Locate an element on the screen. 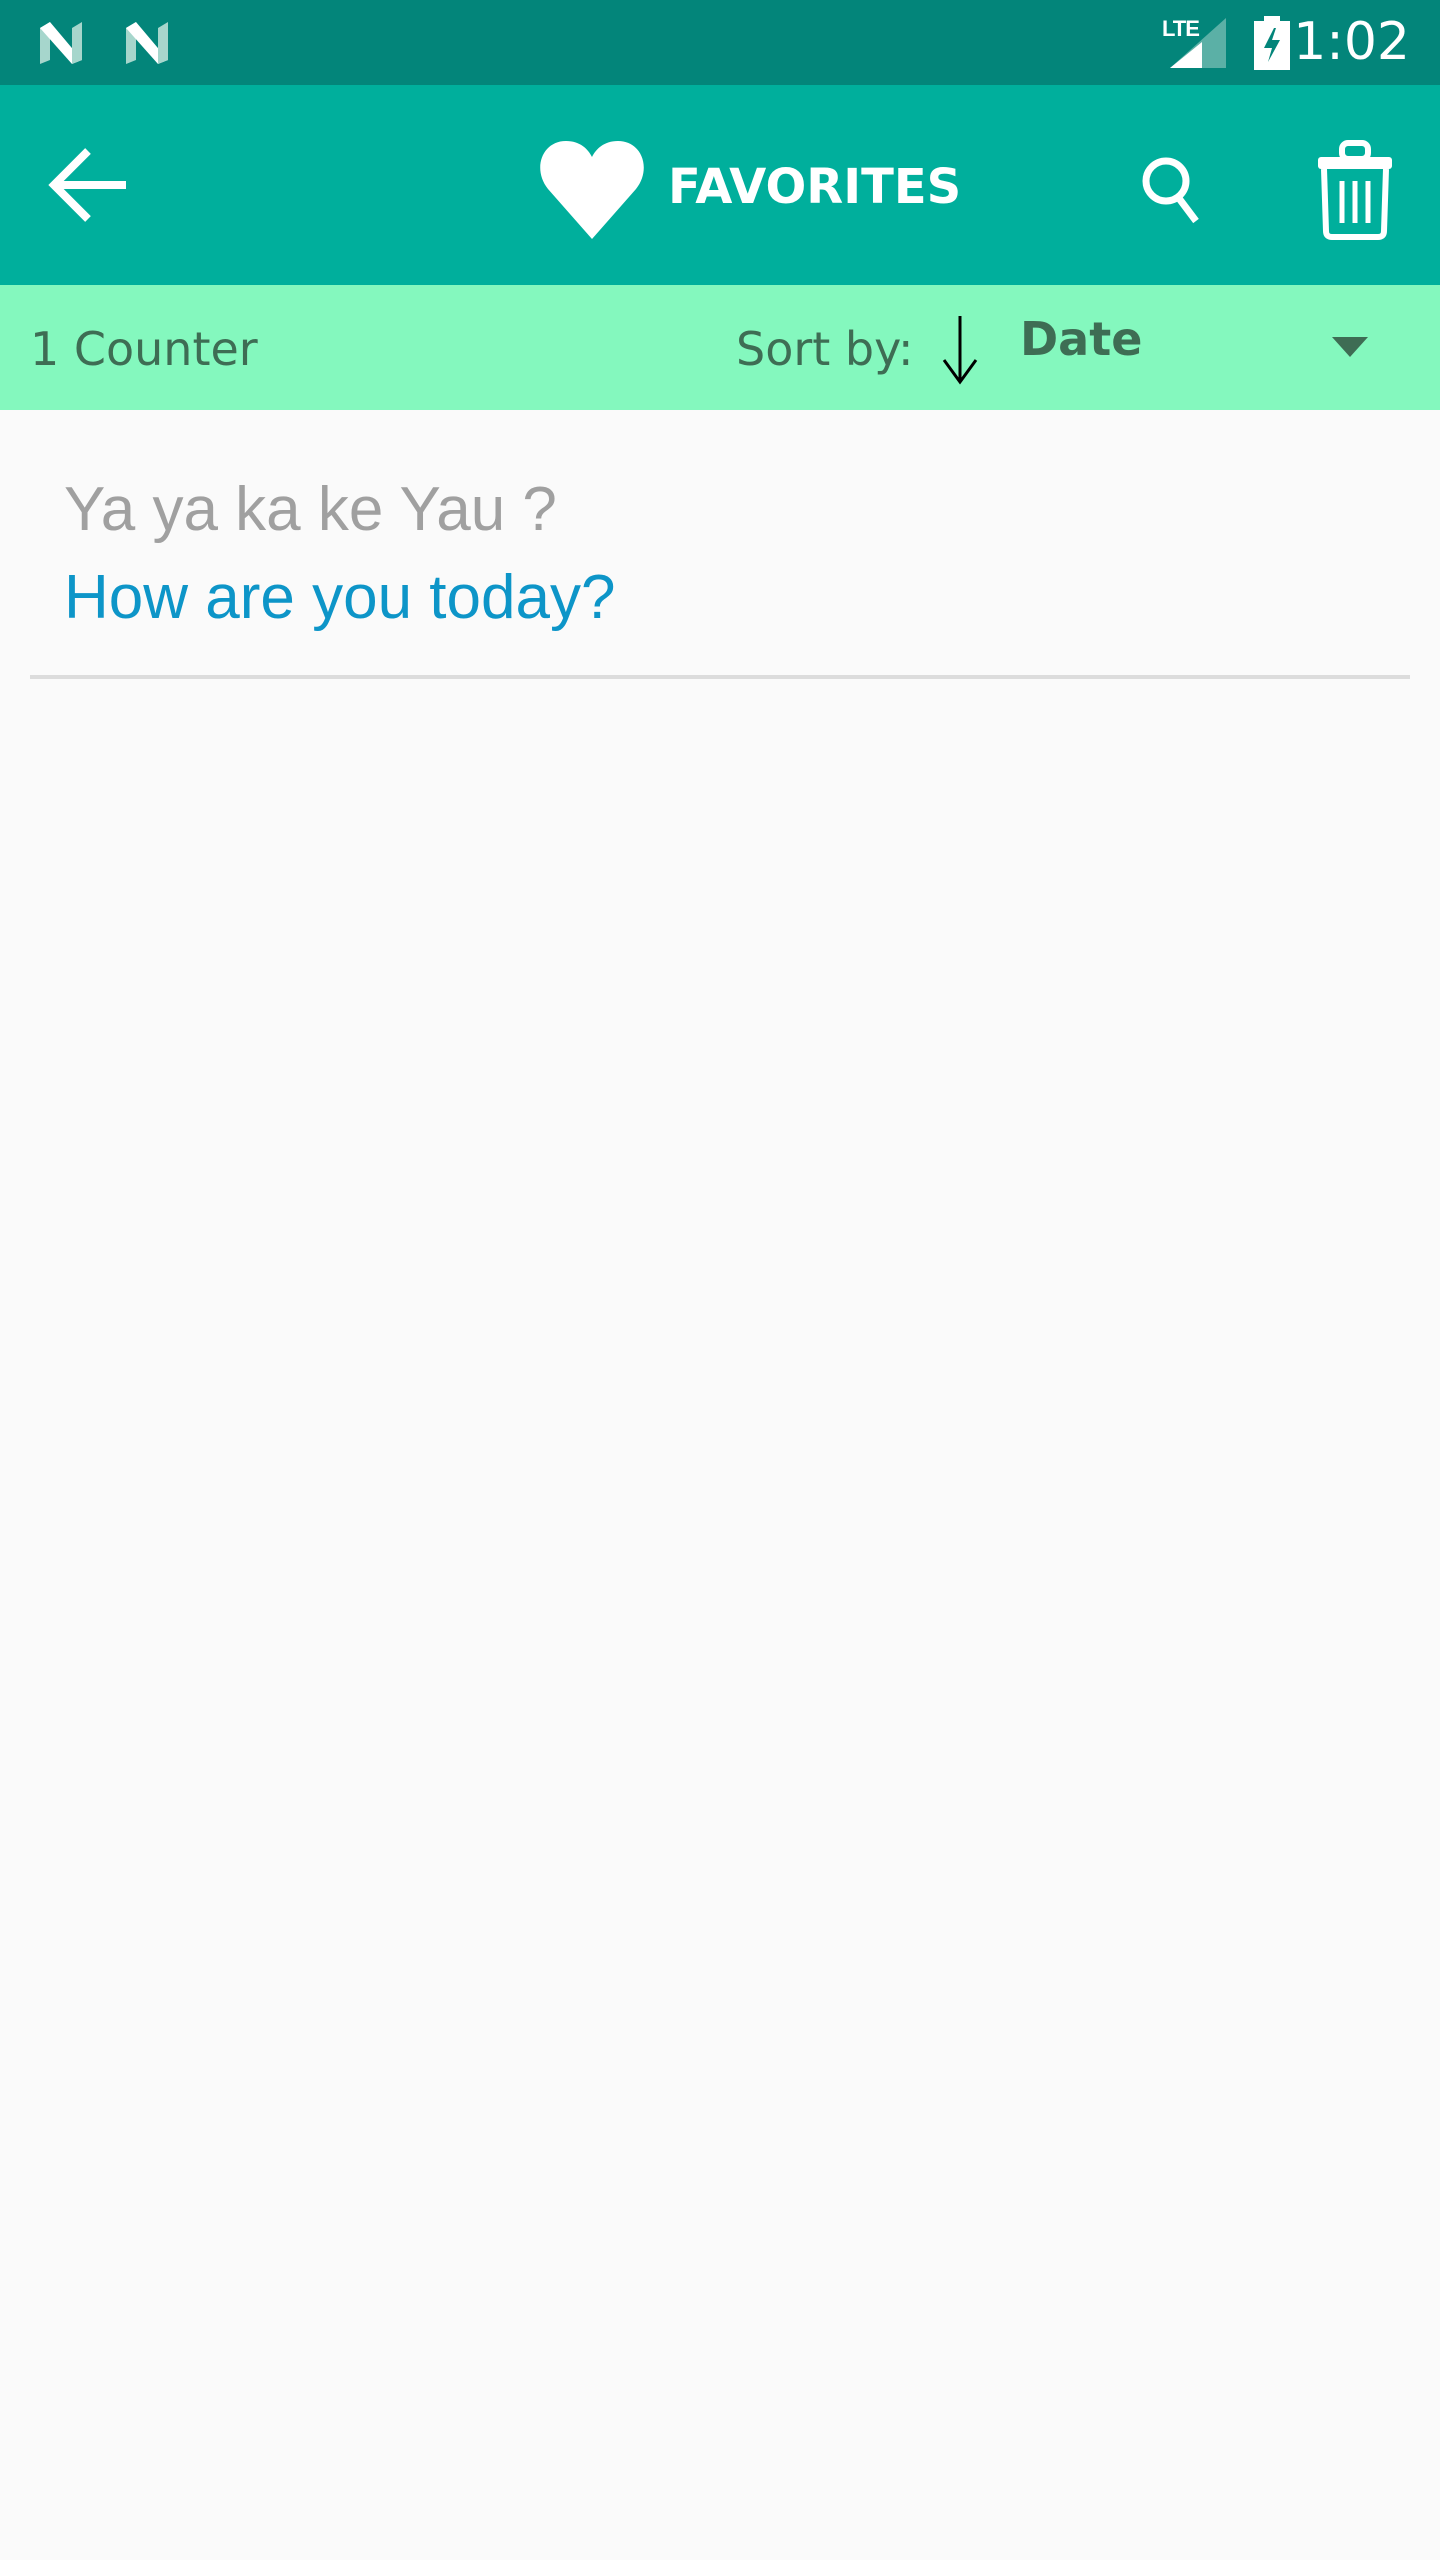 Image resolution: width=1440 pixels, height=2560 pixels. favorites-count: 1 Counter is located at coordinates (144, 349).